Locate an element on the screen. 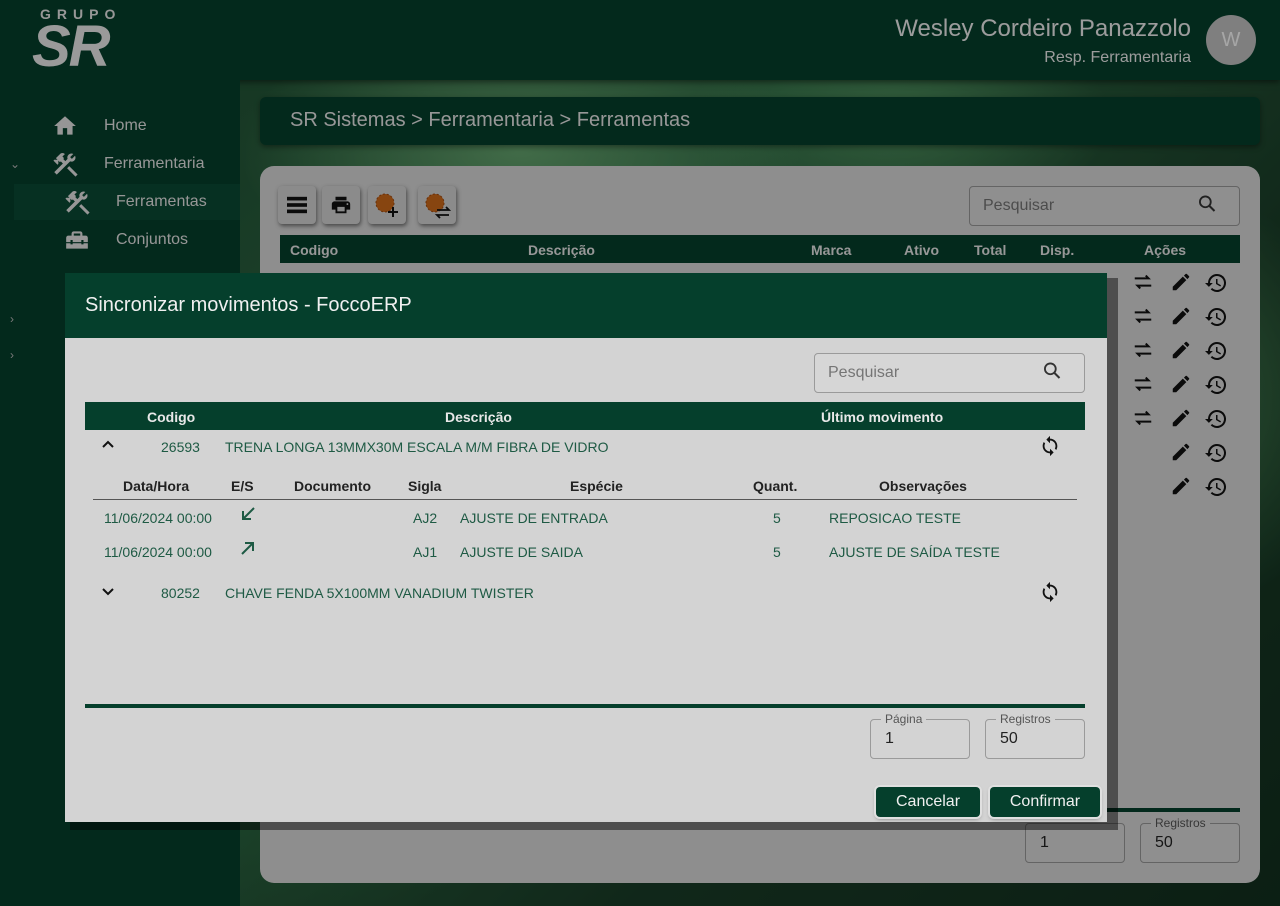  records-label: Registros is located at coordinates (1025, 719).